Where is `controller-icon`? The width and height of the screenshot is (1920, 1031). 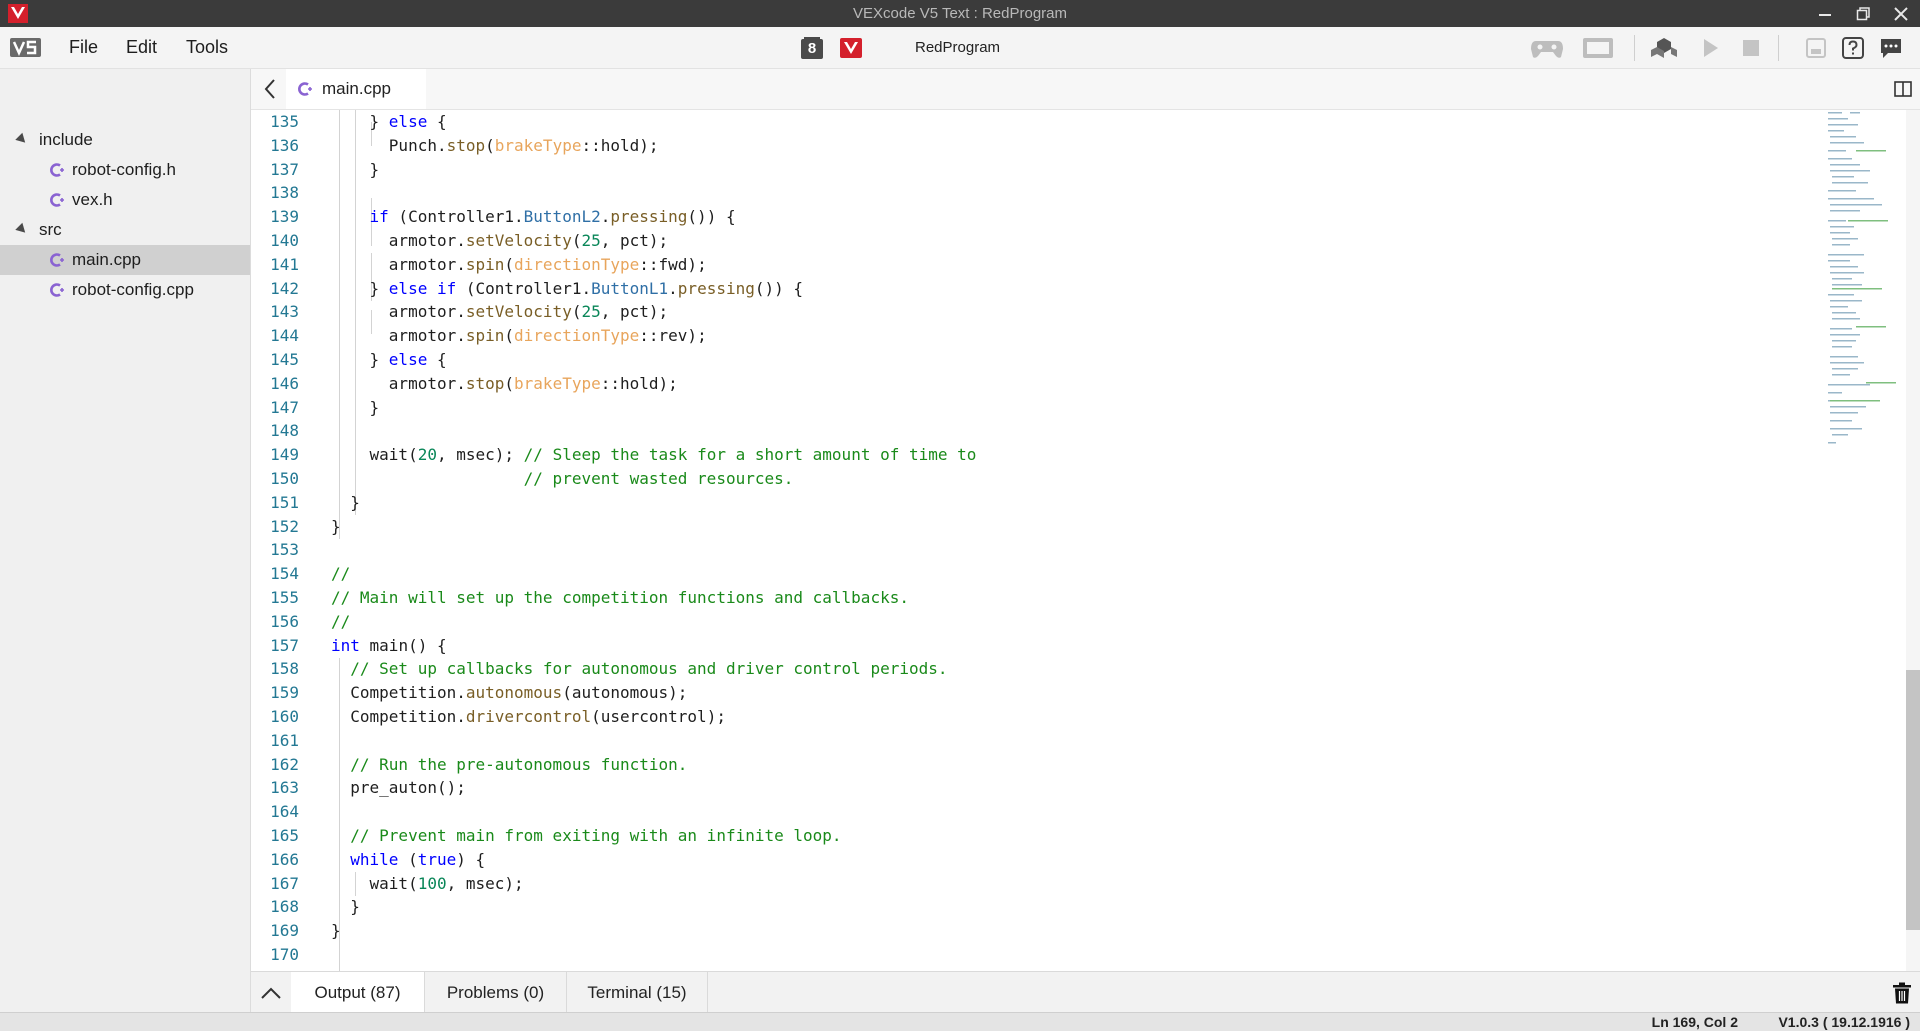
controller-icon is located at coordinates (1547, 49).